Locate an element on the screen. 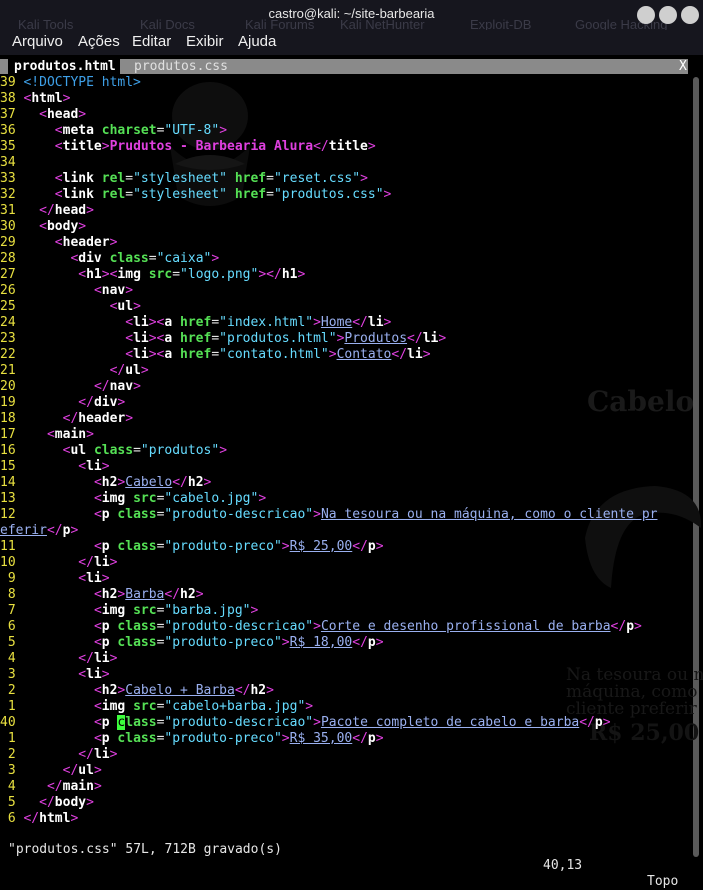 The image size is (703, 890). code-line: 7 <img src="barba.jpg"> is located at coordinates (129, 611).